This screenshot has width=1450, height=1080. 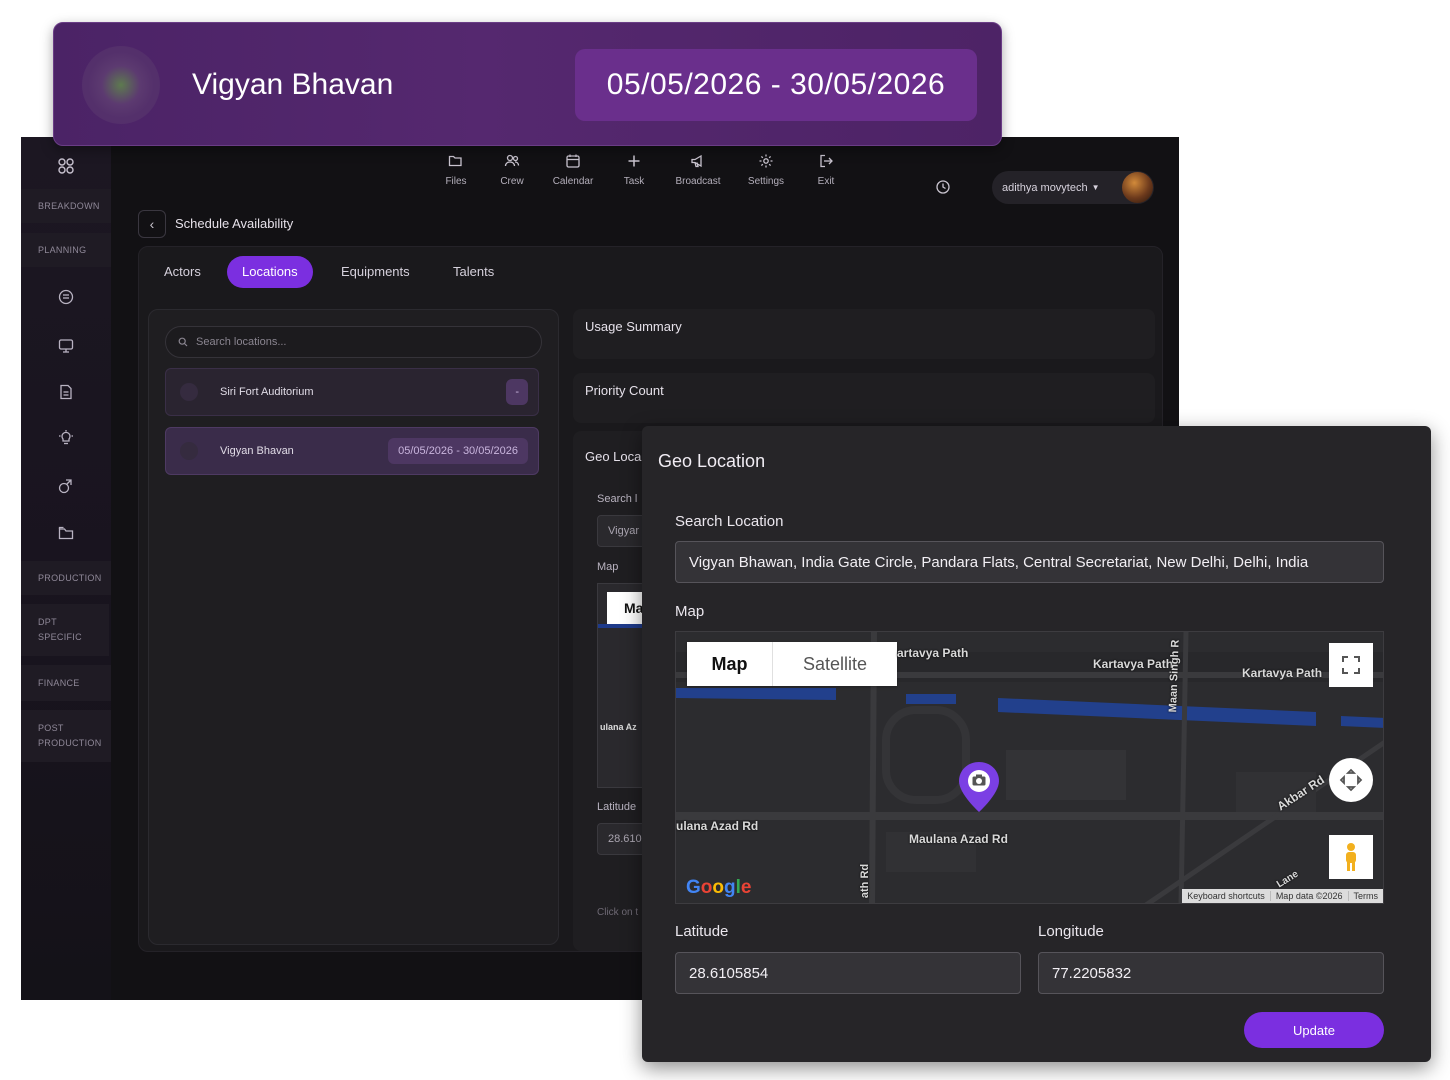 What do you see at coordinates (66, 486) in the screenshot?
I see `layers-icon` at bounding box center [66, 486].